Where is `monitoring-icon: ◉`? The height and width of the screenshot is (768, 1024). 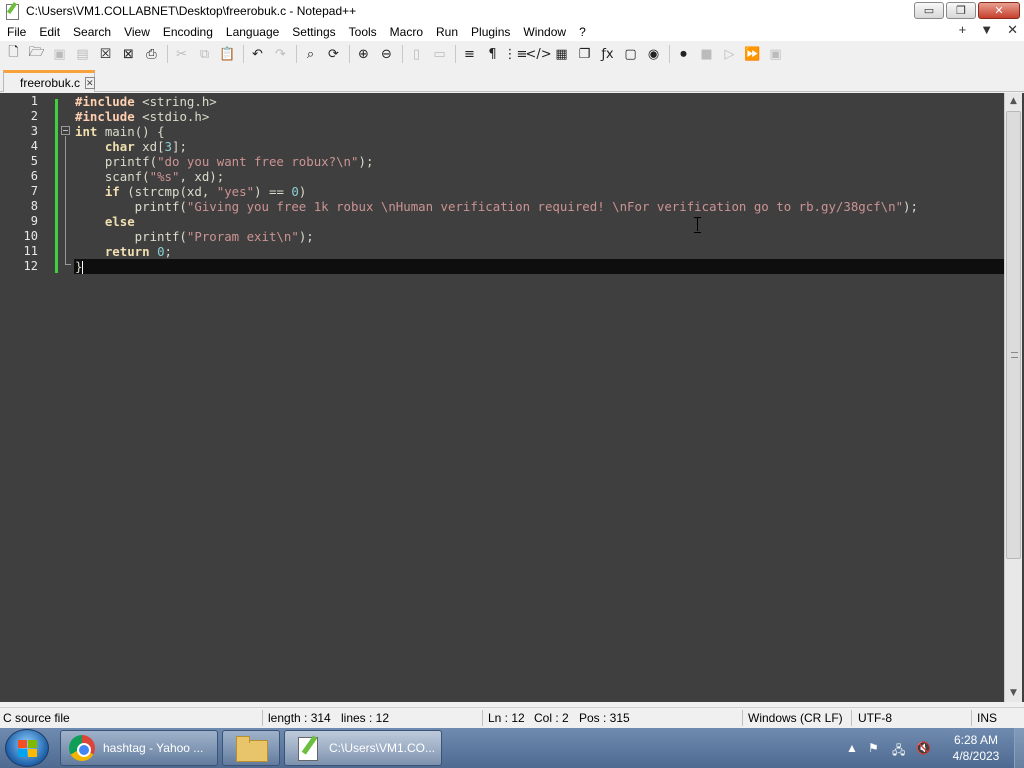
monitoring-icon: ◉ is located at coordinates (653, 54).